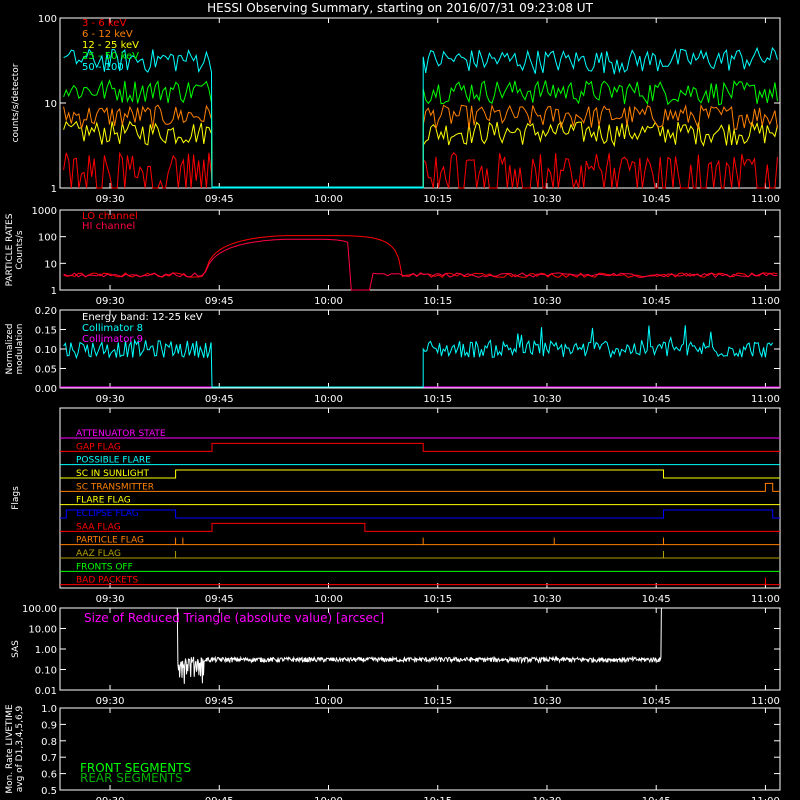  I want to click on modulation-annotation: Energy band: 12-25 keV, so click(142, 317).